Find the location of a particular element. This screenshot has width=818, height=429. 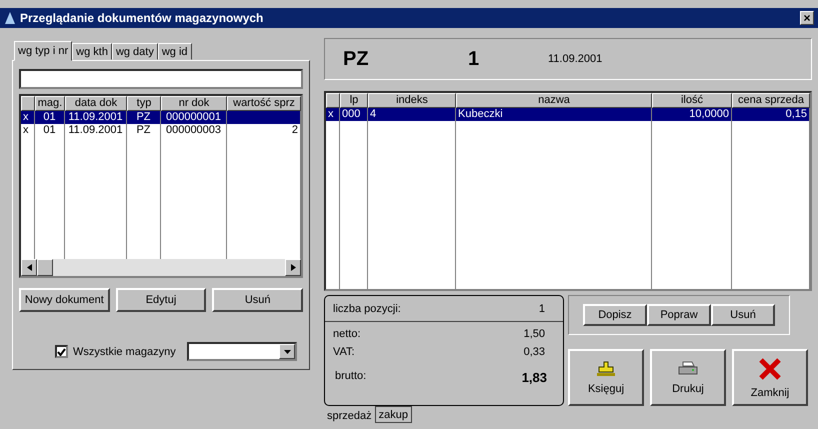

summary-label: brutto: is located at coordinates (350, 377).